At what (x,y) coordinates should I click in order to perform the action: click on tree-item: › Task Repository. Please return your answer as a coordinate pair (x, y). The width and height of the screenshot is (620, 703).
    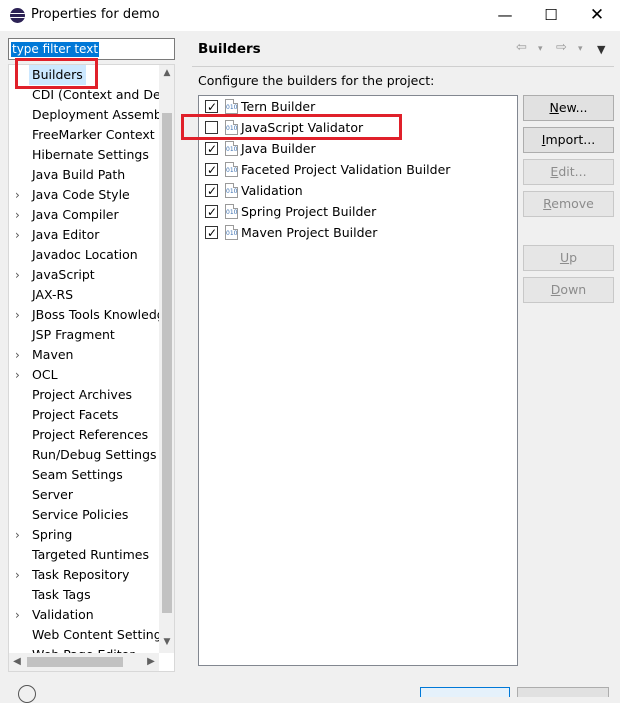
    Looking at the image, I should click on (84, 575).